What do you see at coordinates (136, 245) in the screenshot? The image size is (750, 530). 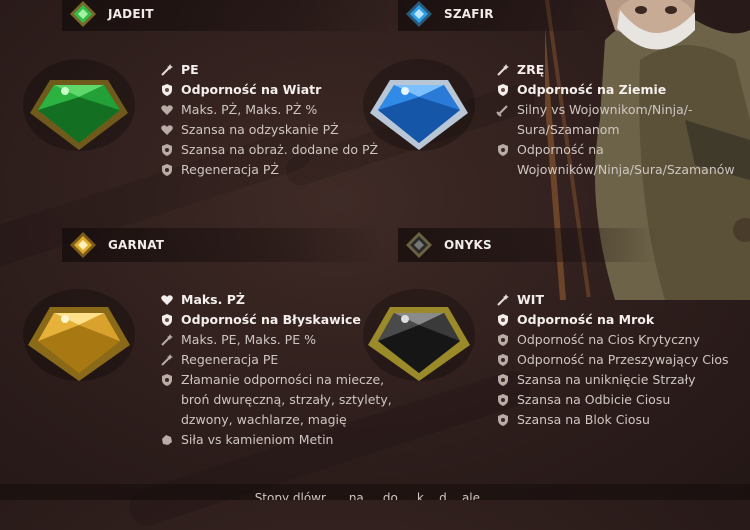 I see `garnat-title: GARNAT` at bounding box center [136, 245].